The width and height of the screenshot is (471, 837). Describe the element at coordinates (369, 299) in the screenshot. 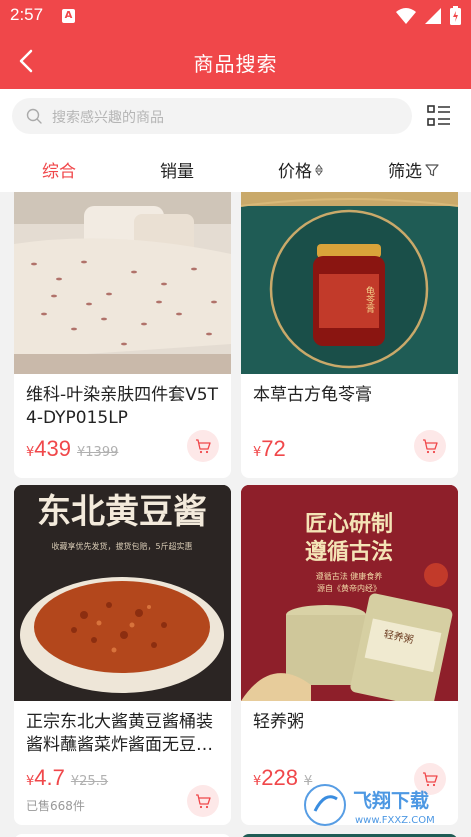

I see `jar-label: 龟苓膏` at that location.